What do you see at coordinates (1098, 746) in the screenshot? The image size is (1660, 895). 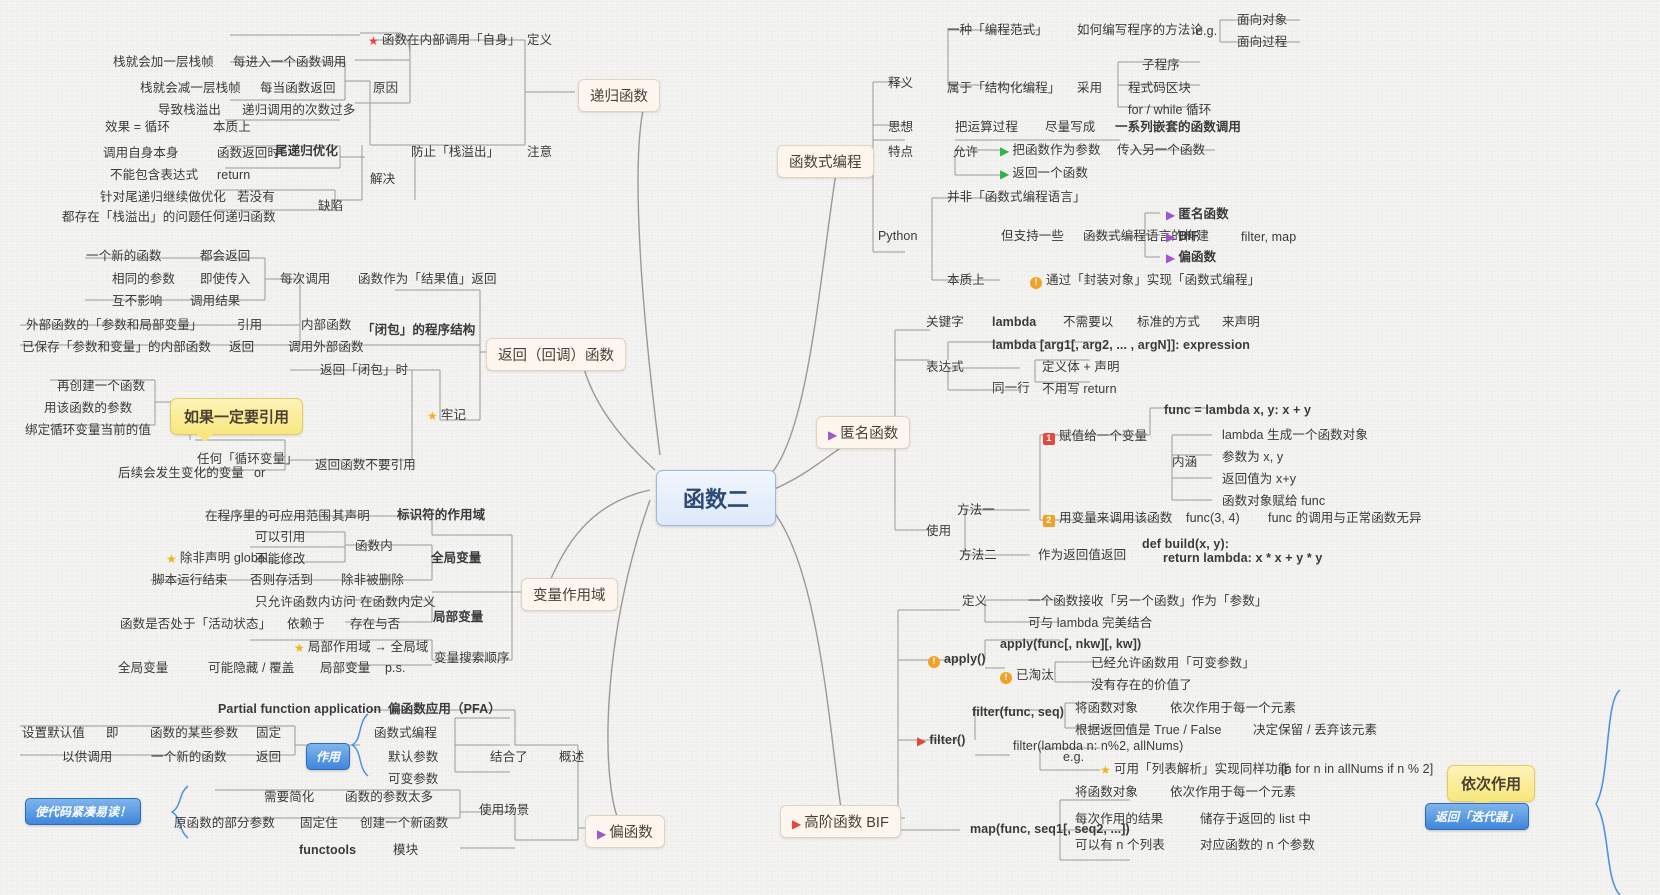 I see `hof-filter-eg-code: filter(lambda n: n%2, allNums)` at bounding box center [1098, 746].